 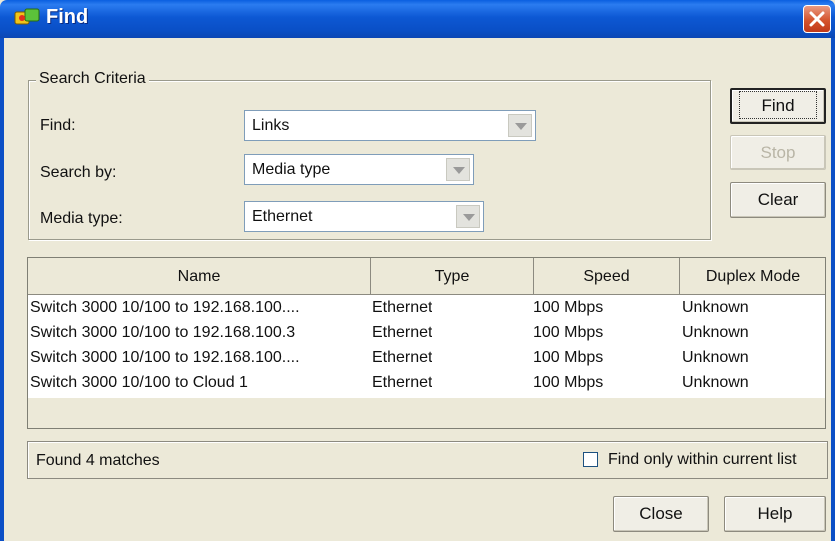 What do you see at coordinates (271, 125) in the screenshot?
I see `find-dropdown-value: Links` at bounding box center [271, 125].